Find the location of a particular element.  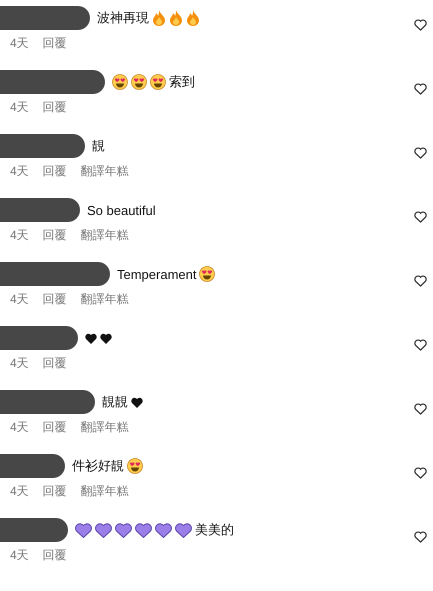

comment-text: 美美的 is located at coordinates (214, 530).